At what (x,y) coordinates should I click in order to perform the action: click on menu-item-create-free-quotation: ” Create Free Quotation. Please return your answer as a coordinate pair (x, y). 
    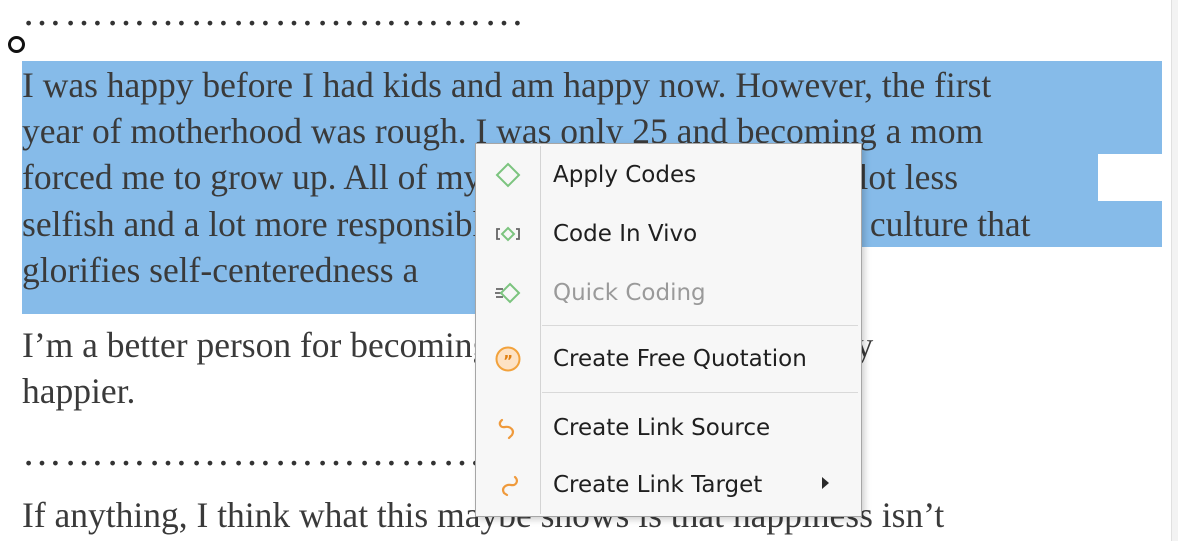
    Looking at the image, I should click on (668, 359).